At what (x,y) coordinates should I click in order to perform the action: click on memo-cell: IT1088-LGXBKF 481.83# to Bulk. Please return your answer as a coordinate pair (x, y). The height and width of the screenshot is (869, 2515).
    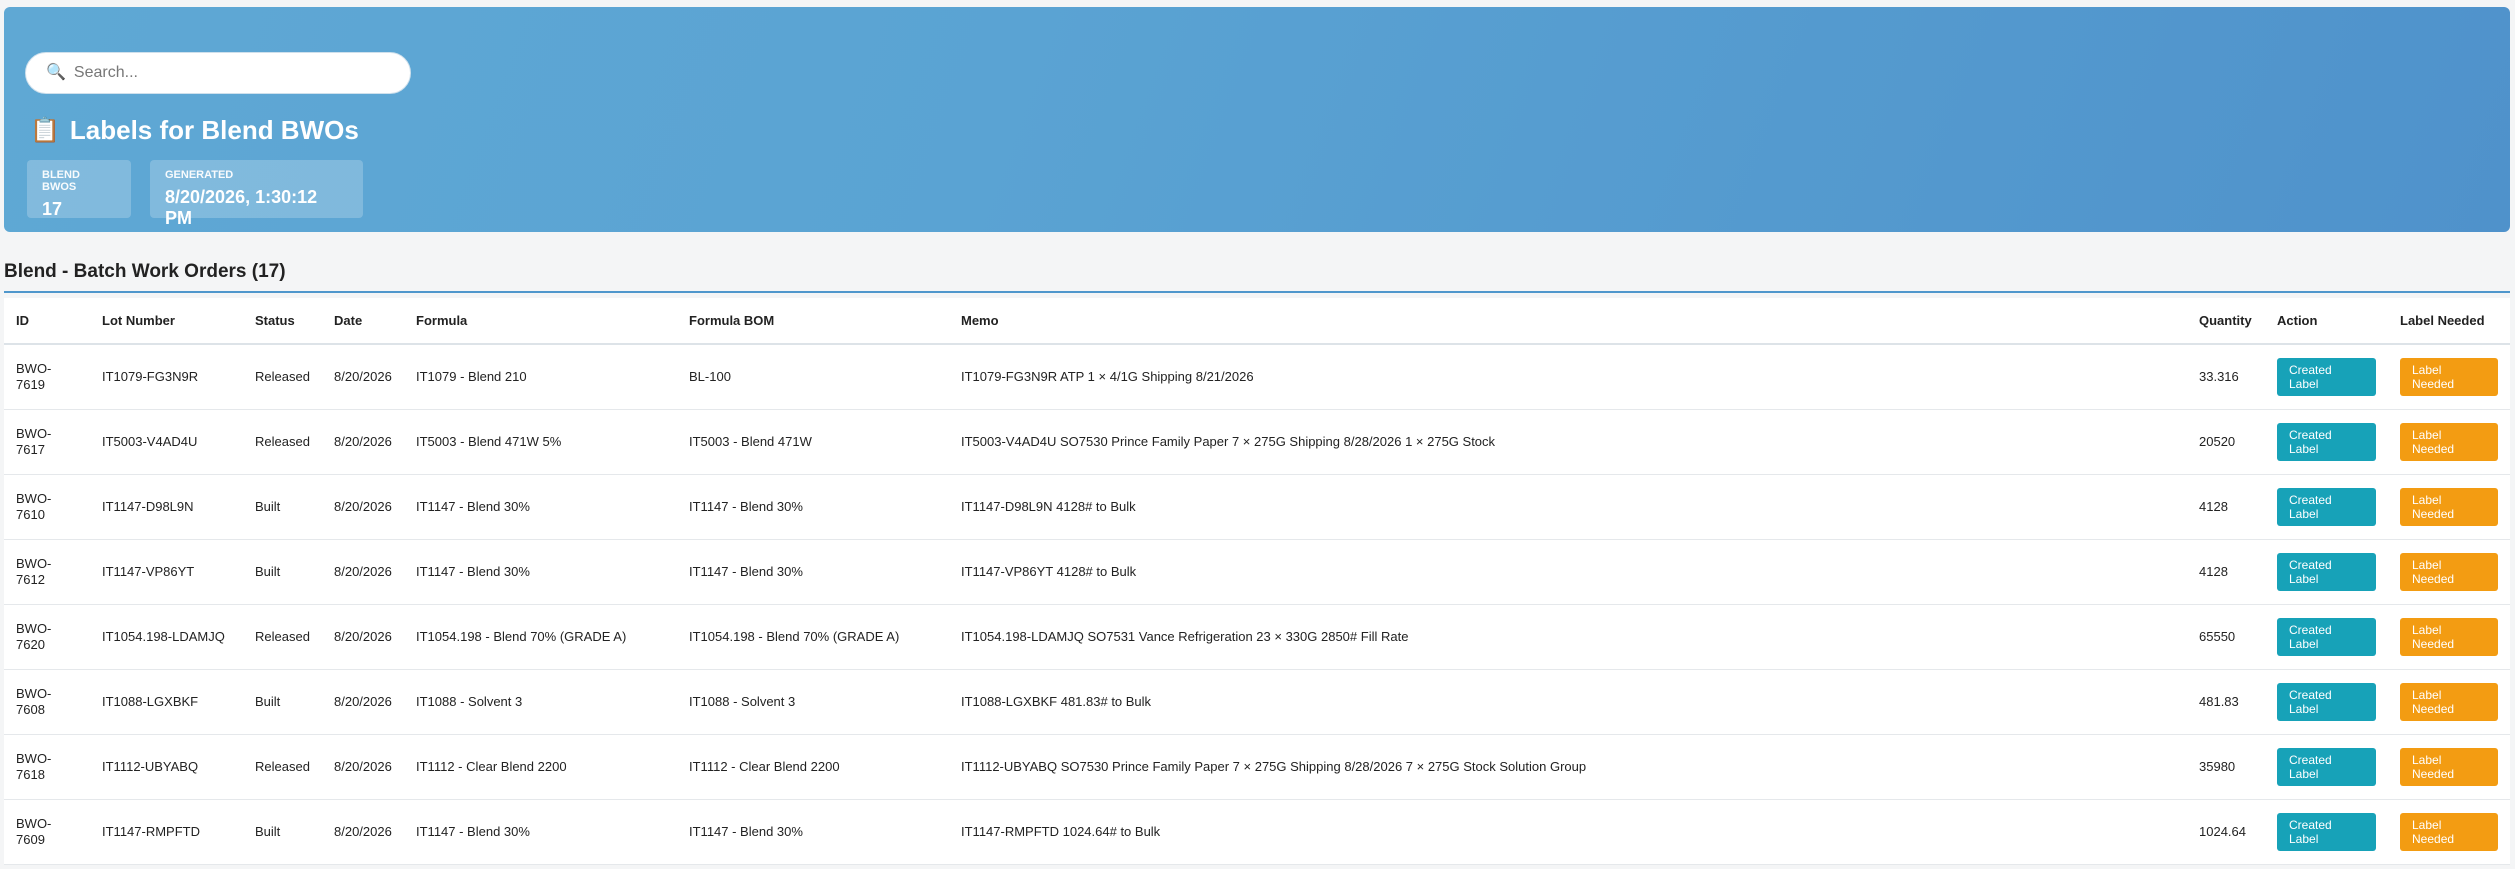
    Looking at the image, I should click on (1568, 702).